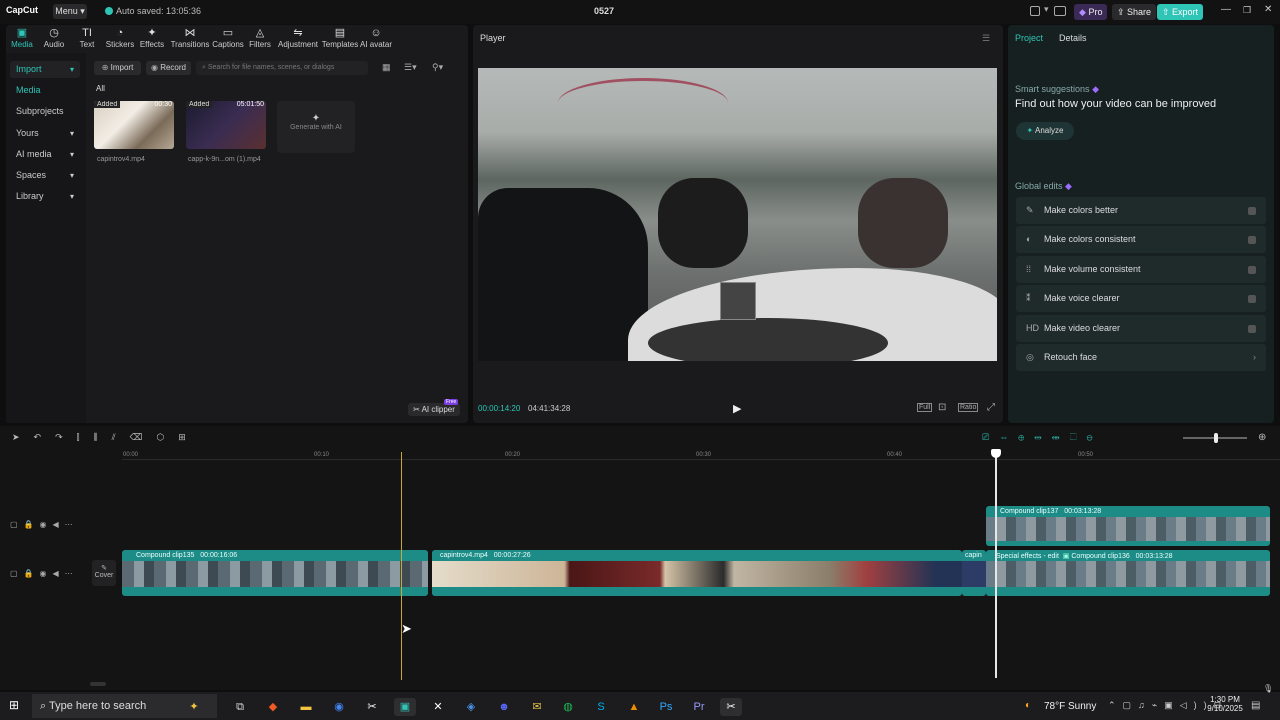  What do you see at coordinates (699, 707) in the screenshot?
I see `premiere-icon: Pr` at bounding box center [699, 707].